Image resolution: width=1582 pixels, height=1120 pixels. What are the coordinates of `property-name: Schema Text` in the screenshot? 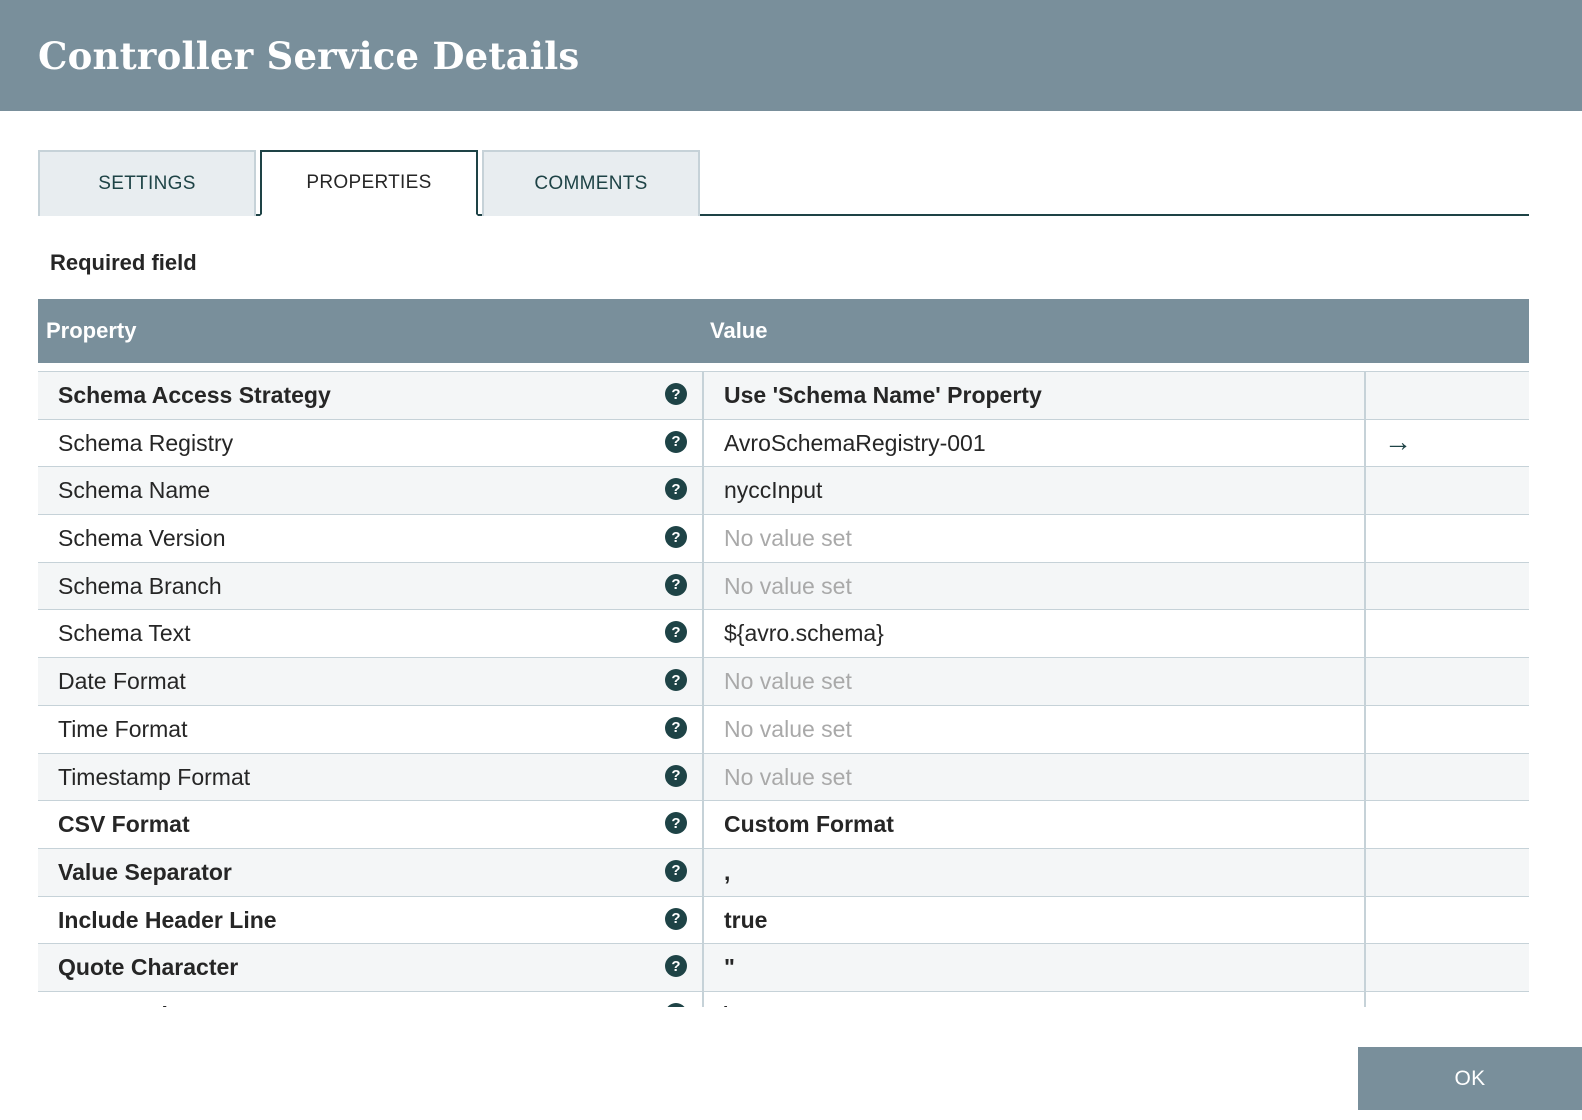 It's located at (124, 633).